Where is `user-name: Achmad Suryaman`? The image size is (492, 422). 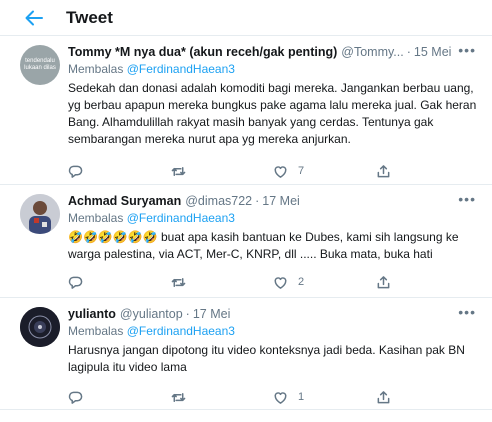 user-name: Achmad Suryaman is located at coordinates (124, 201).